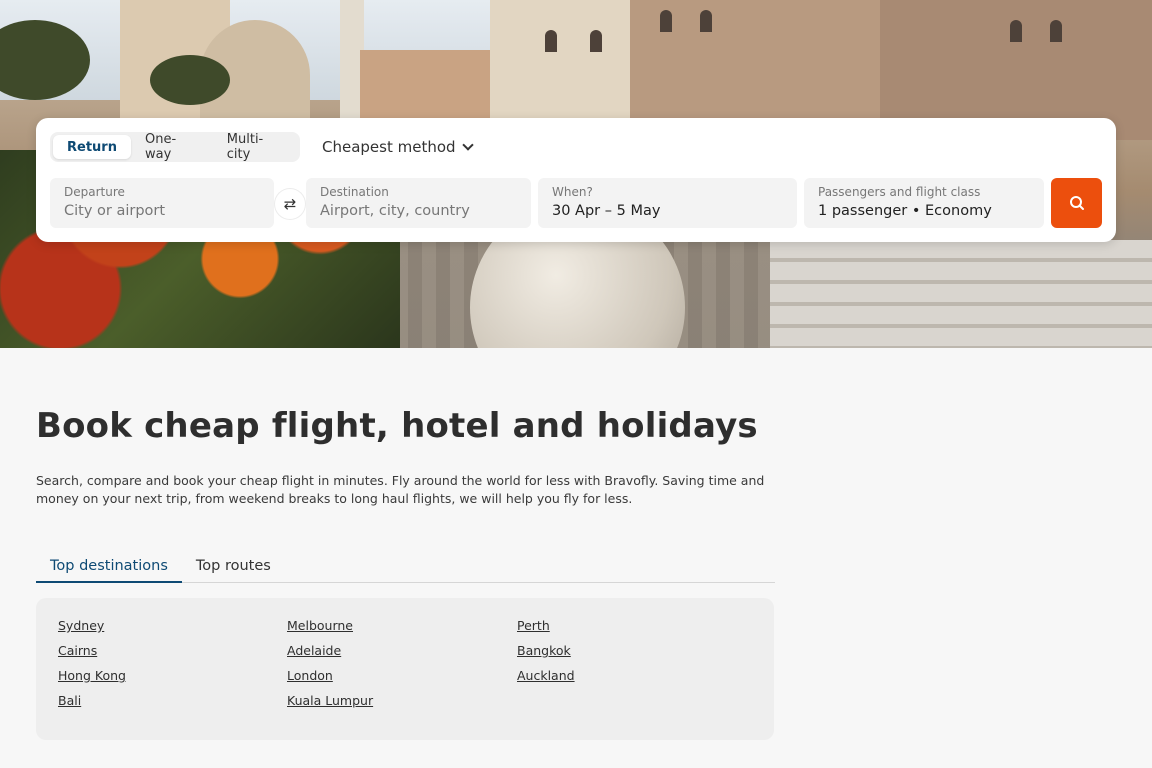 Image resolution: width=1152 pixels, height=768 pixels. I want to click on swap-arrows-icon: ⇄, so click(290, 204).